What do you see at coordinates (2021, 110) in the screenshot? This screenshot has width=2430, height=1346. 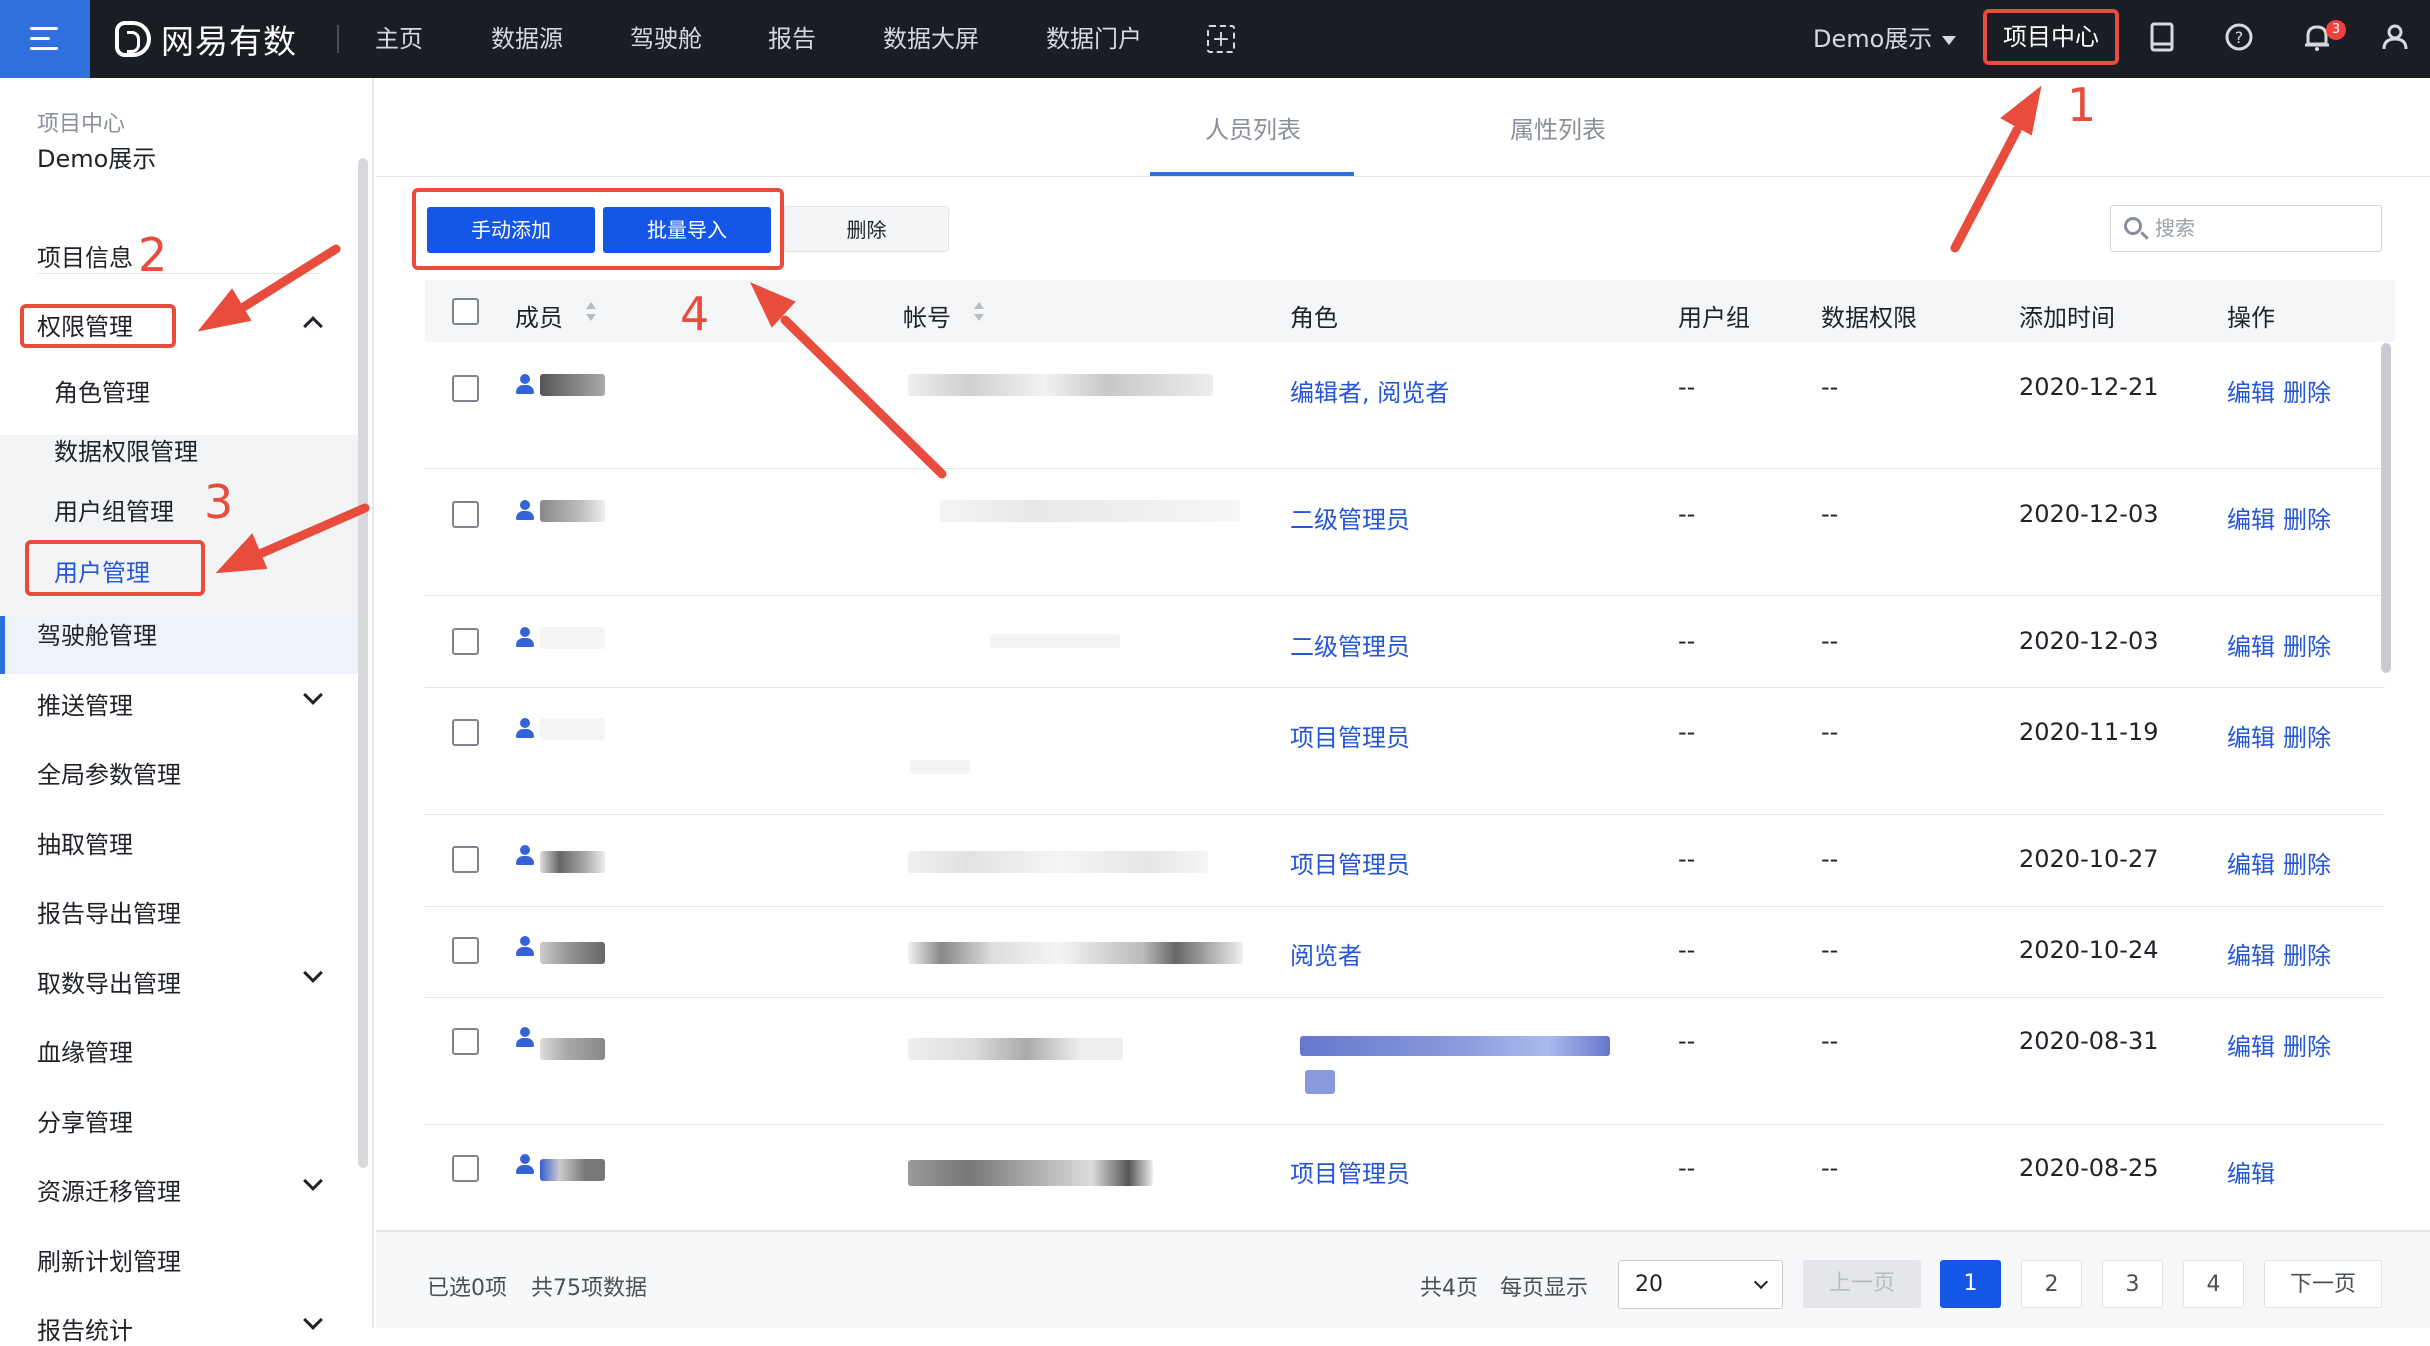 I see `arrow-1-head` at bounding box center [2021, 110].